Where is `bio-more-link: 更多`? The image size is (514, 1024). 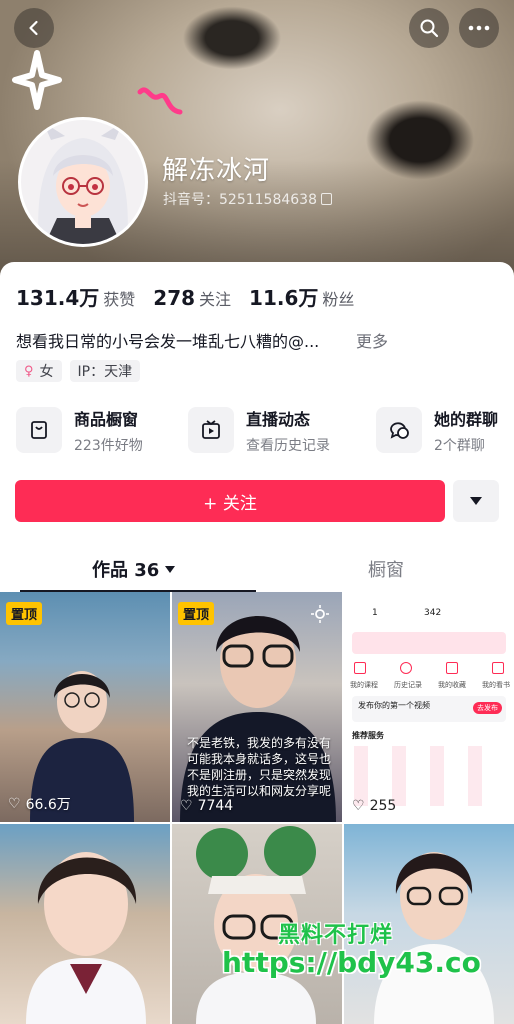 bio-more-link: 更多 is located at coordinates (372, 340).